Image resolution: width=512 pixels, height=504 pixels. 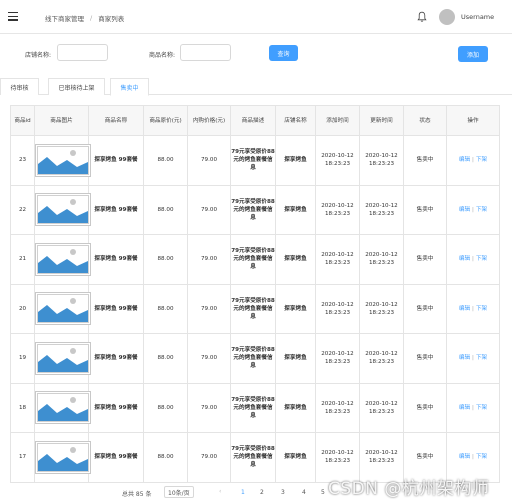 I want to click on breadcrumb-item-merchant-admin: 线下商家管理, so click(x=64, y=18).